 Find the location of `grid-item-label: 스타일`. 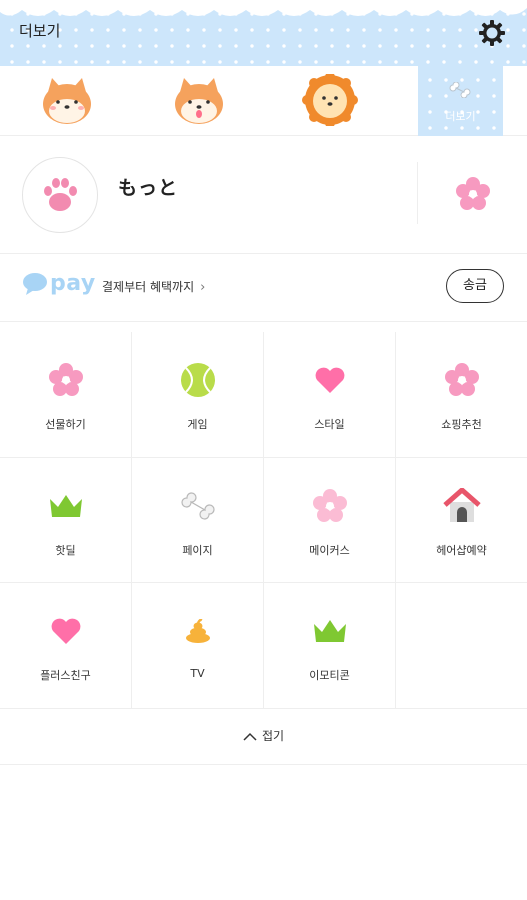

grid-item-label: 스타일 is located at coordinates (329, 424).